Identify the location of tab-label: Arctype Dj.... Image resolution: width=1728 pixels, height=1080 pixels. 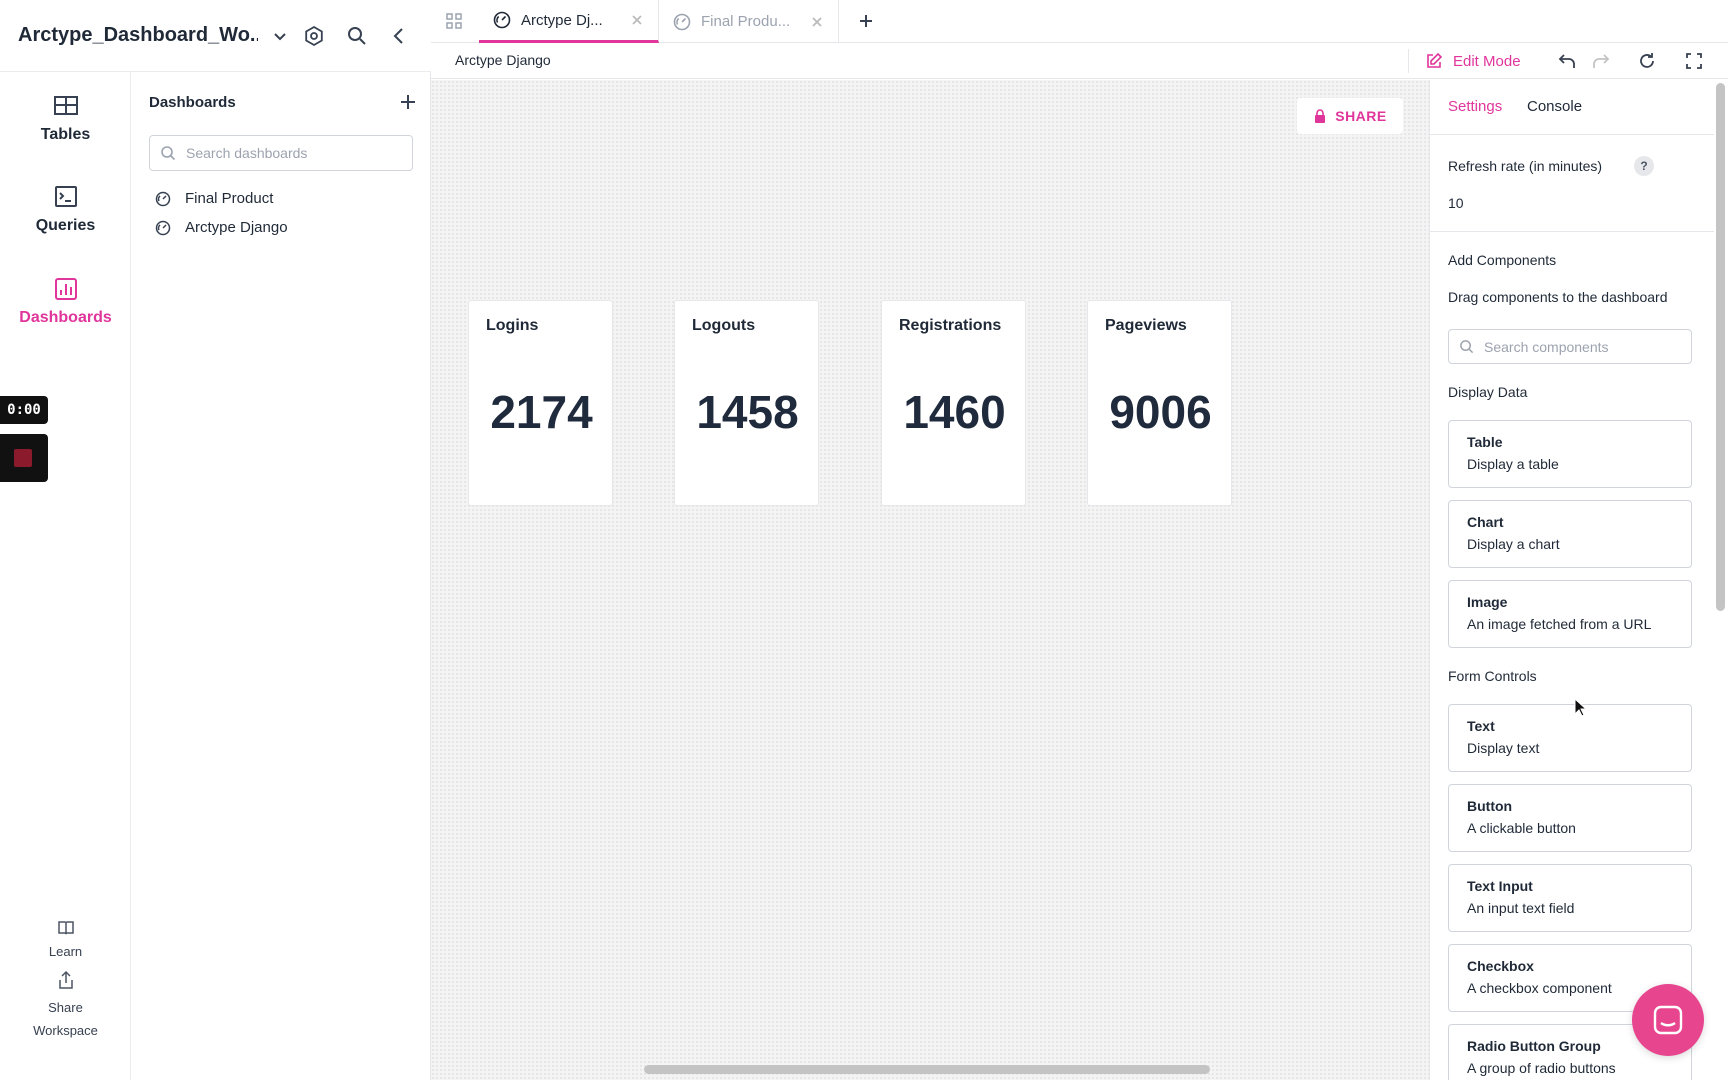
(562, 20).